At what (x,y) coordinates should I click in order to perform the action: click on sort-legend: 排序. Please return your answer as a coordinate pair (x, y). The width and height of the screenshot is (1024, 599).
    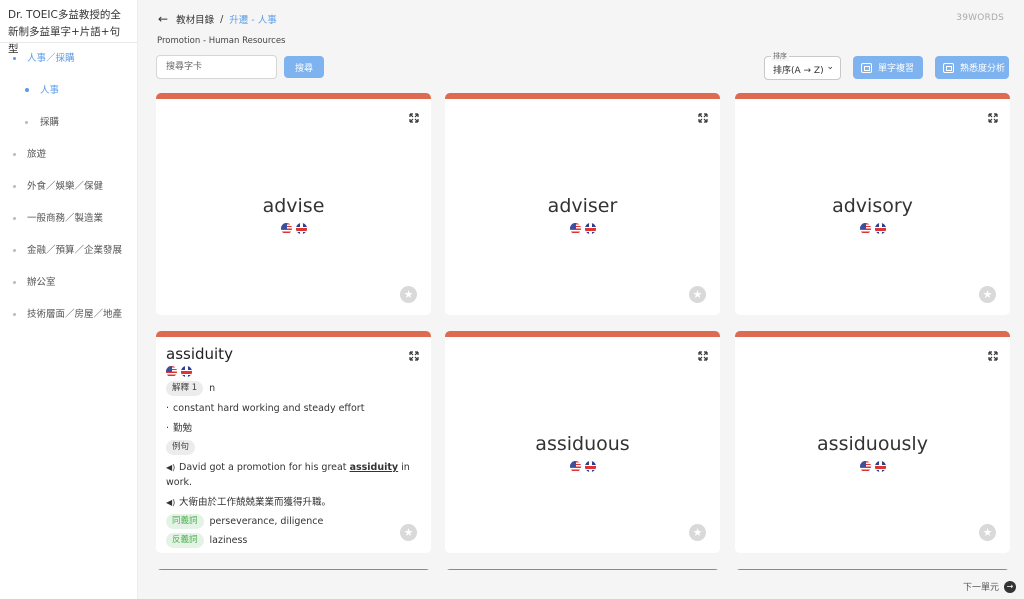
    Looking at the image, I should click on (780, 56).